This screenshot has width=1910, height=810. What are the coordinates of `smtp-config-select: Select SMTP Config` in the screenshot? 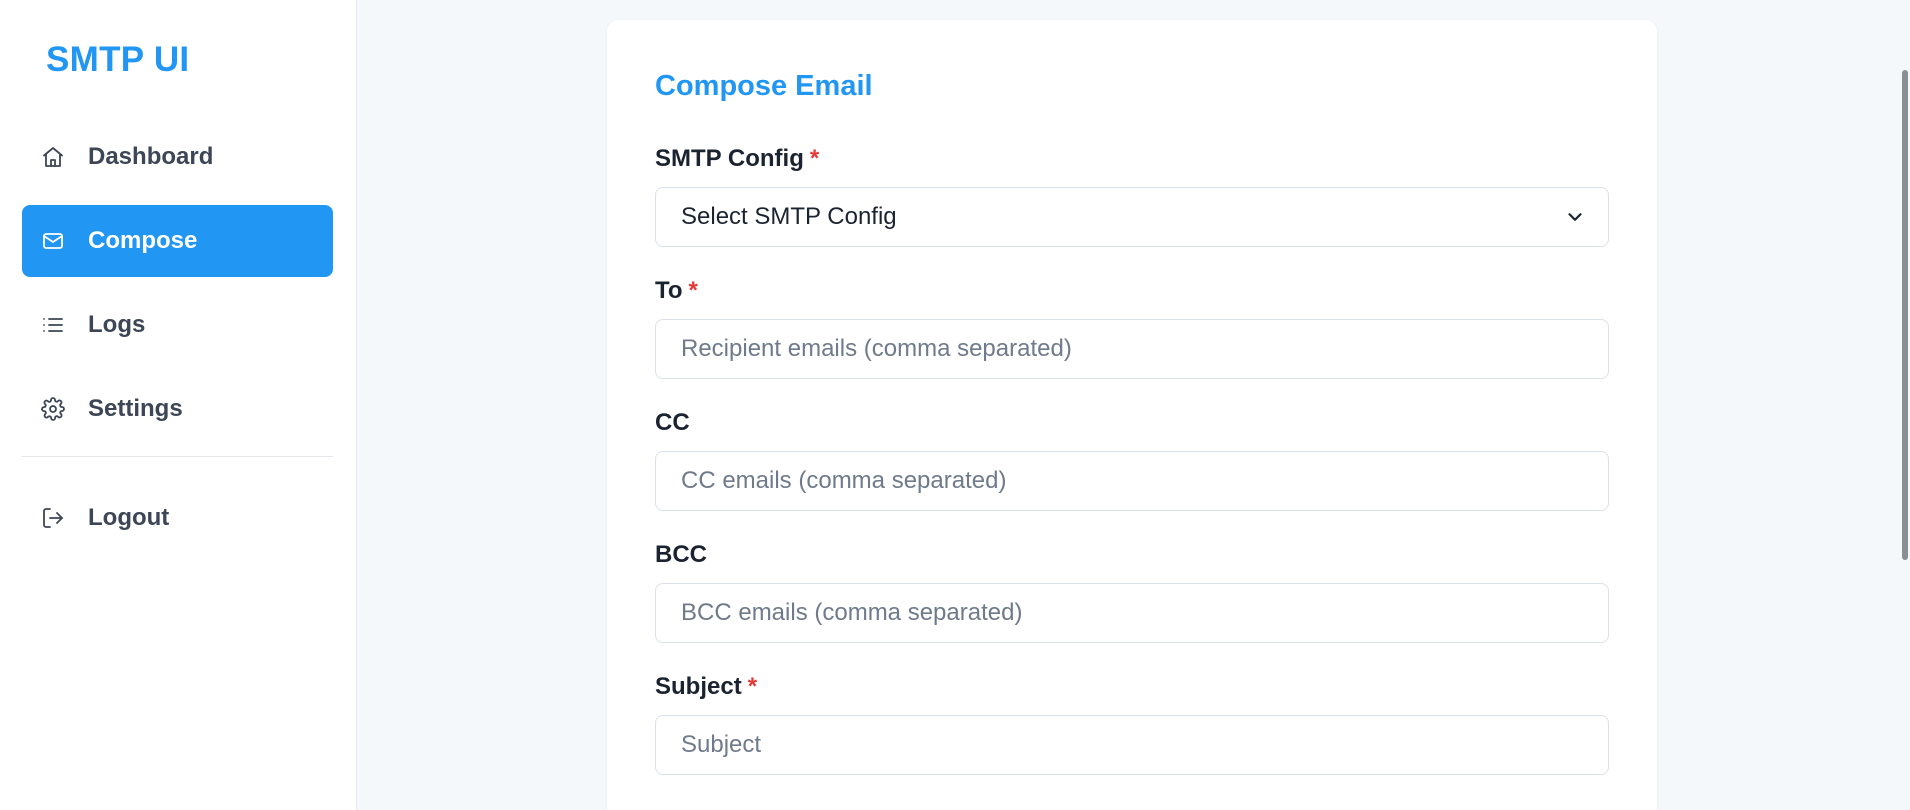 It's located at (1132, 217).